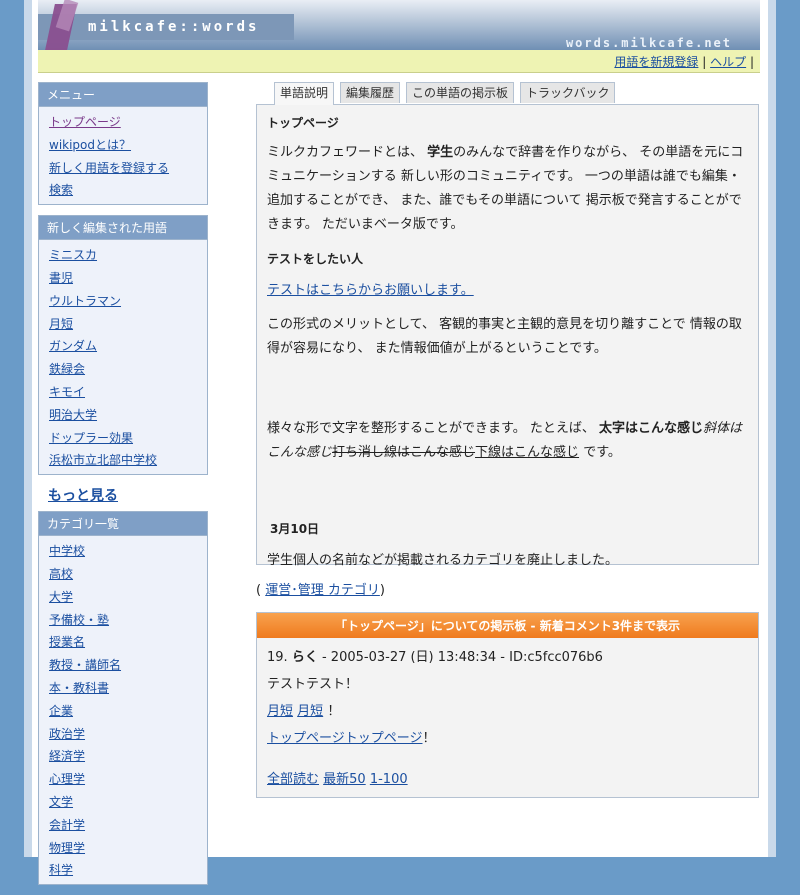  Describe the element at coordinates (79, 620) in the screenshot. I see `category-link: 予備校・塾` at that location.